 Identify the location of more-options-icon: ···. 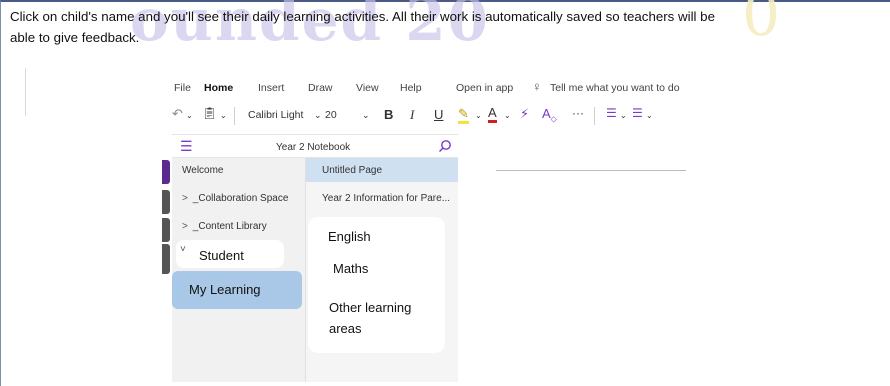
(578, 113).